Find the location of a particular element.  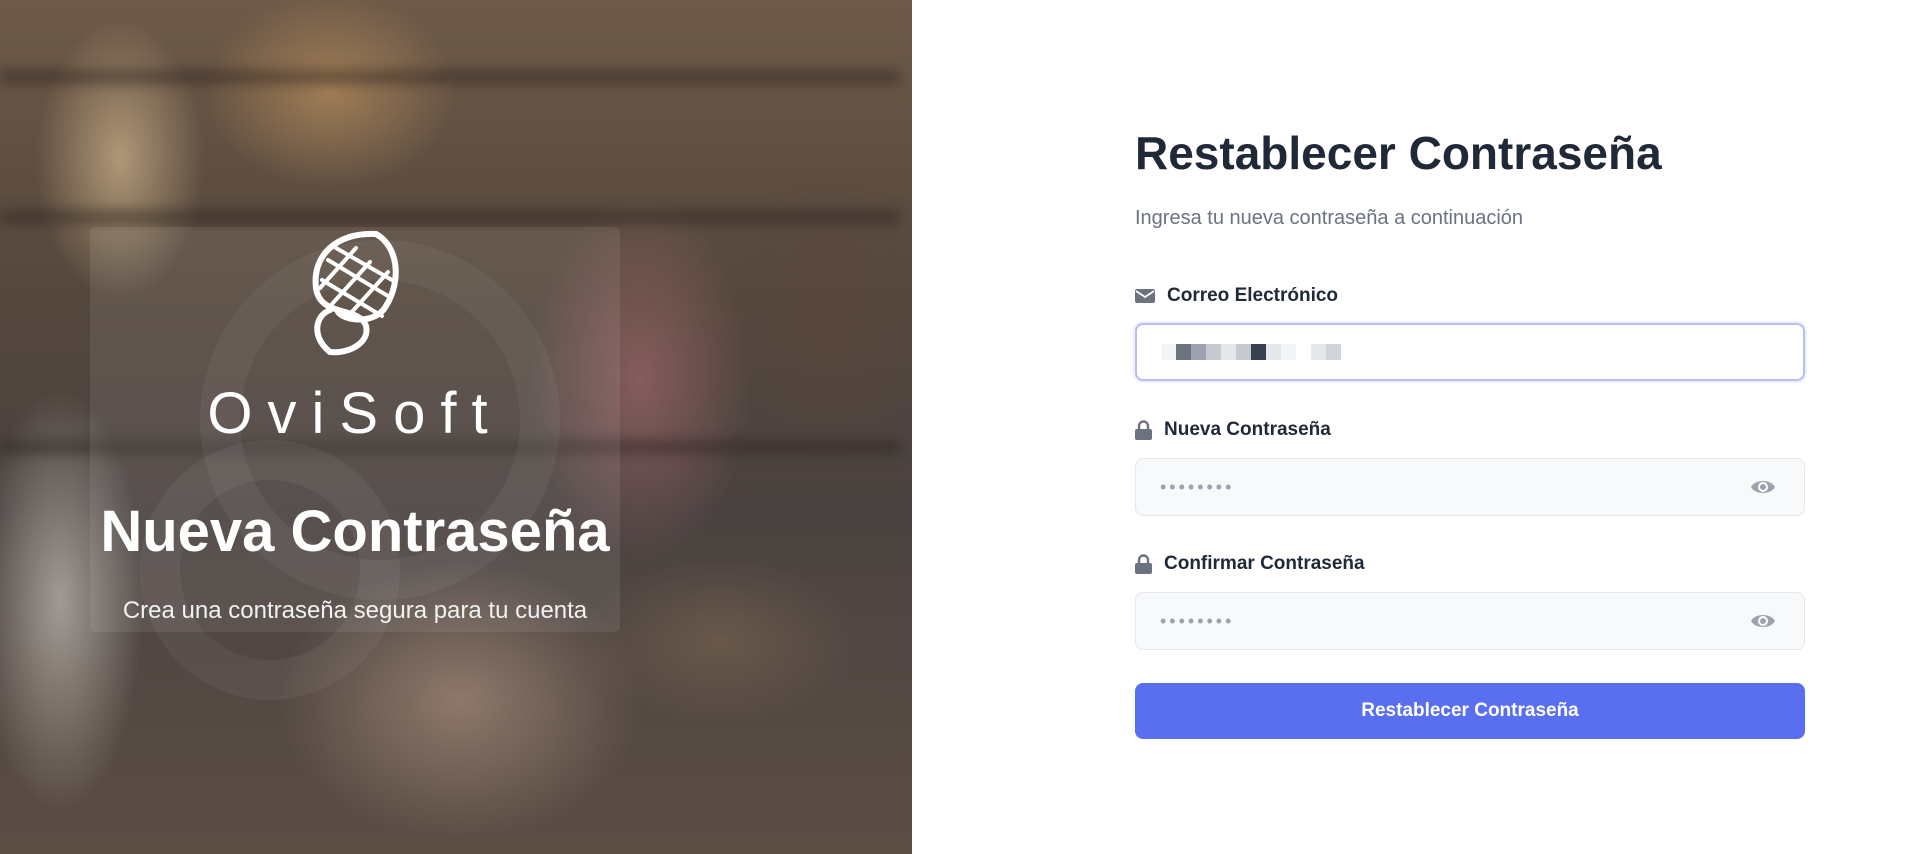

reset-password-button: Restablecer Contraseña is located at coordinates (1470, 711).